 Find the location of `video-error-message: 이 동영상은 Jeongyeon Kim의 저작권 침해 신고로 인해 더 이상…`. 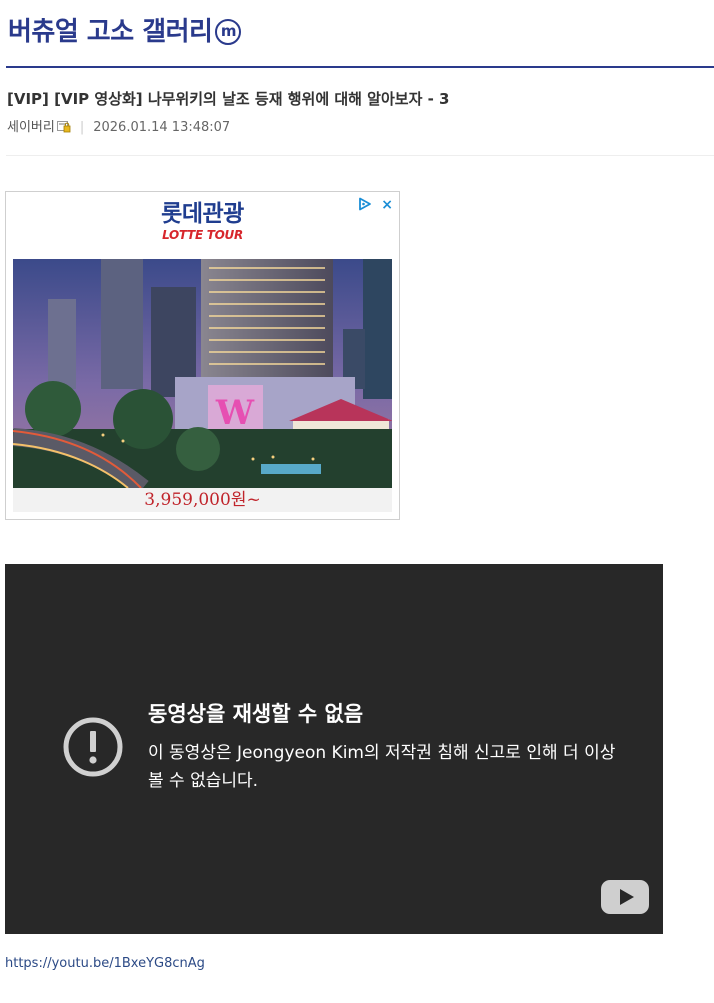

video-error-message: 이 동영상은 Jeongyeon Kim의 저작권 침해 신고로 인해 더 이상… is located at coordinates (382, 767).